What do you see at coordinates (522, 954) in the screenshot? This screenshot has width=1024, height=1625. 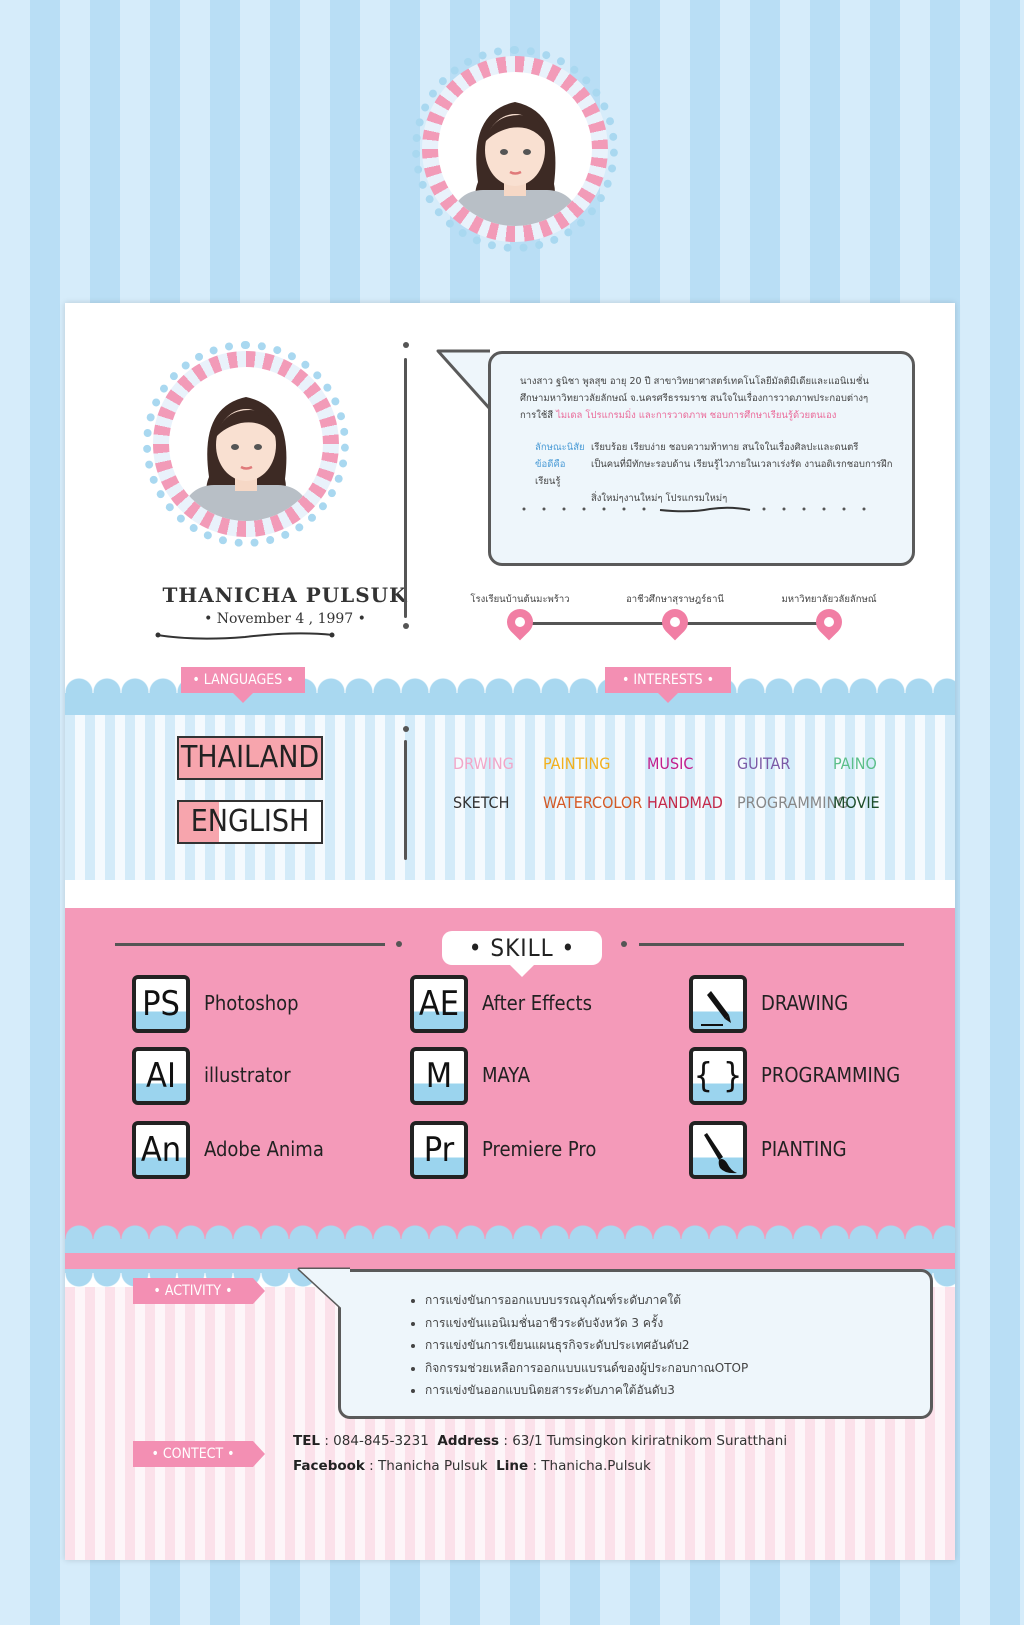 I see `skill-tag: • SKILL •` at bounding box center [522, 954].